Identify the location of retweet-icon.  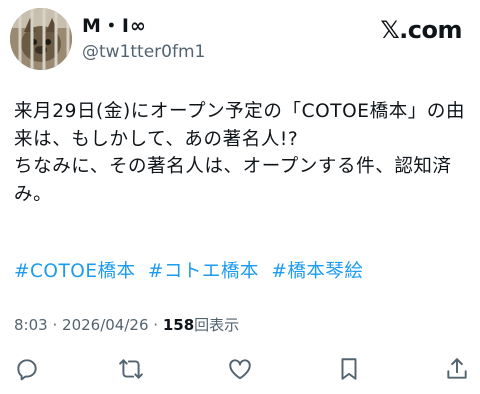
(131, 369).